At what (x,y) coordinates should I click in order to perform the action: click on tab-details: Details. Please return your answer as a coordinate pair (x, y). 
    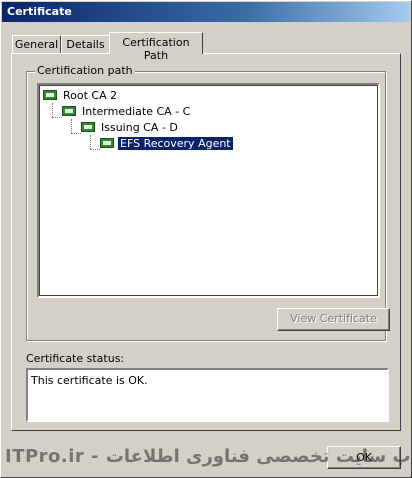
    Looking at the image, I should click on (85, 44).